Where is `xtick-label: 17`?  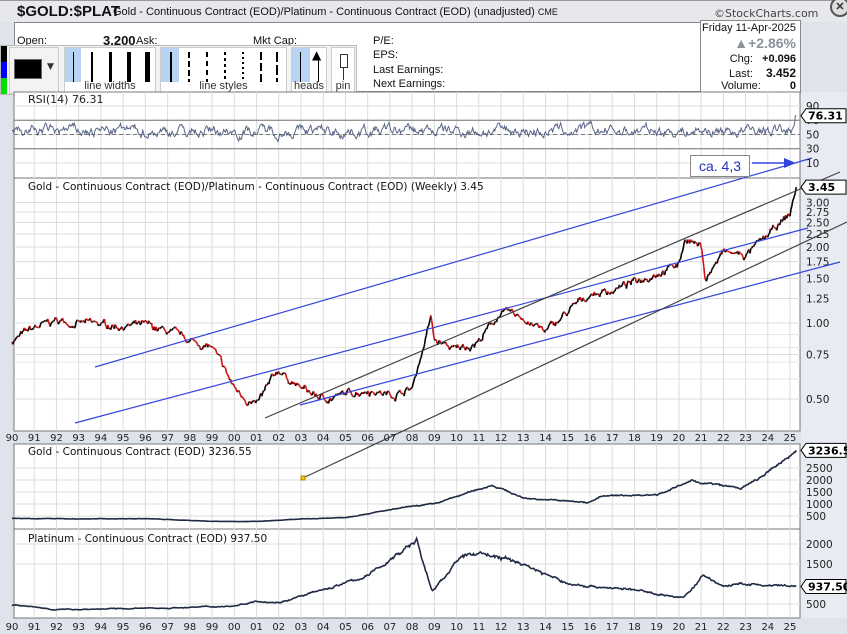
xtick-label: 17 is located at coordinates (612, 438).